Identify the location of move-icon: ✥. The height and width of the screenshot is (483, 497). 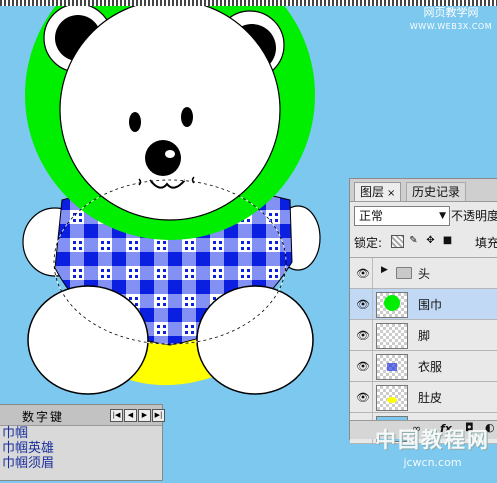
(430, 240).